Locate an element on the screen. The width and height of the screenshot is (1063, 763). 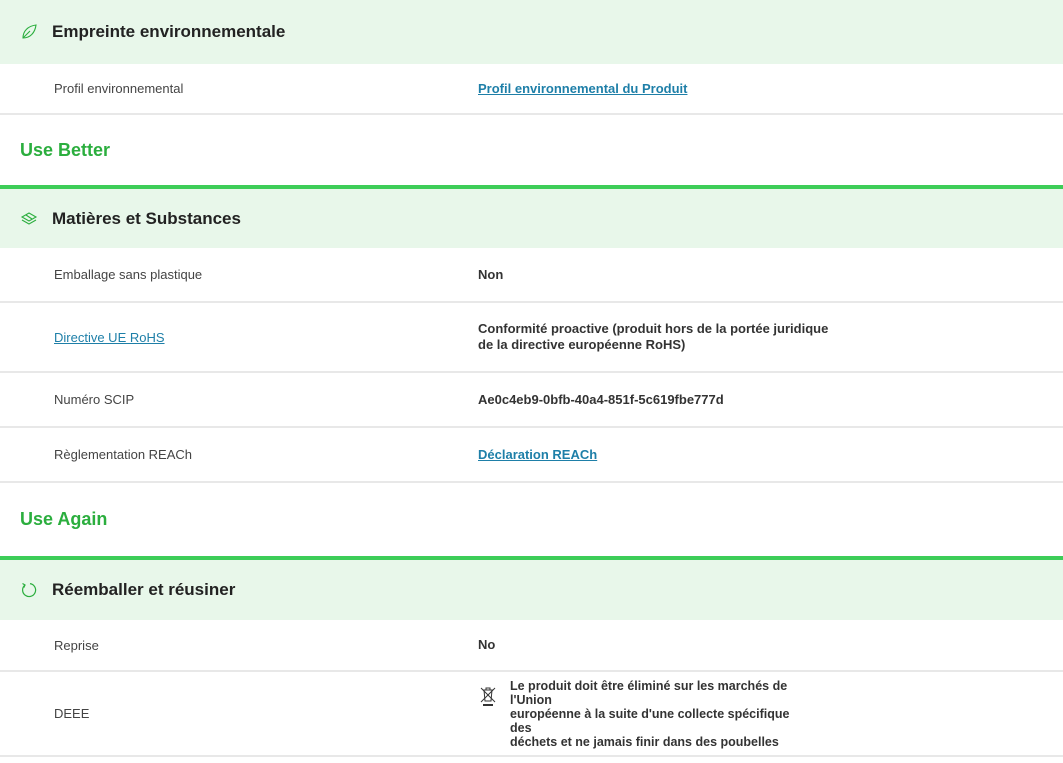
row-label: DEEE is located at coordinates (72, 713).